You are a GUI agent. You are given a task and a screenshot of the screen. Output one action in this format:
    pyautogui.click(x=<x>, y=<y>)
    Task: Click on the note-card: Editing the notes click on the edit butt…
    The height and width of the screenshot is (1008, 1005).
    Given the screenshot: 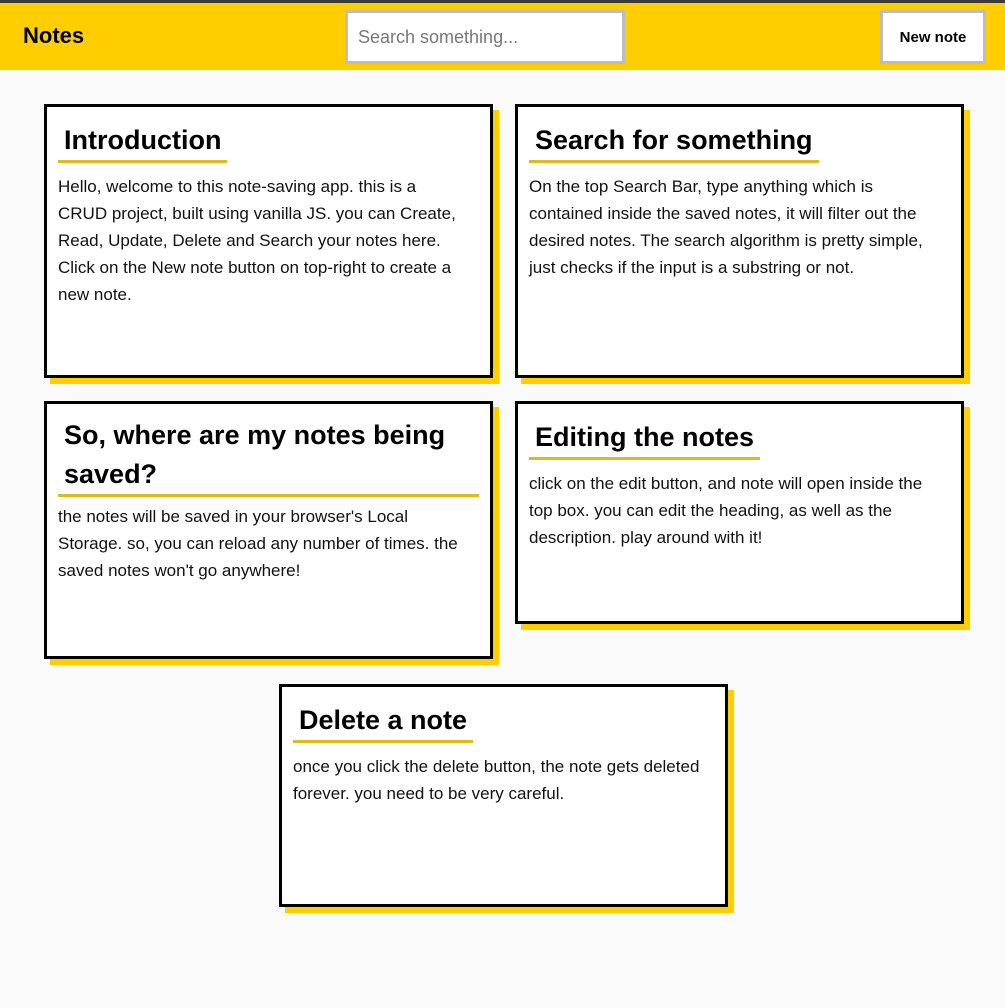 What is the action you would take?
    pyautogui.click(x=739, y=512)
    